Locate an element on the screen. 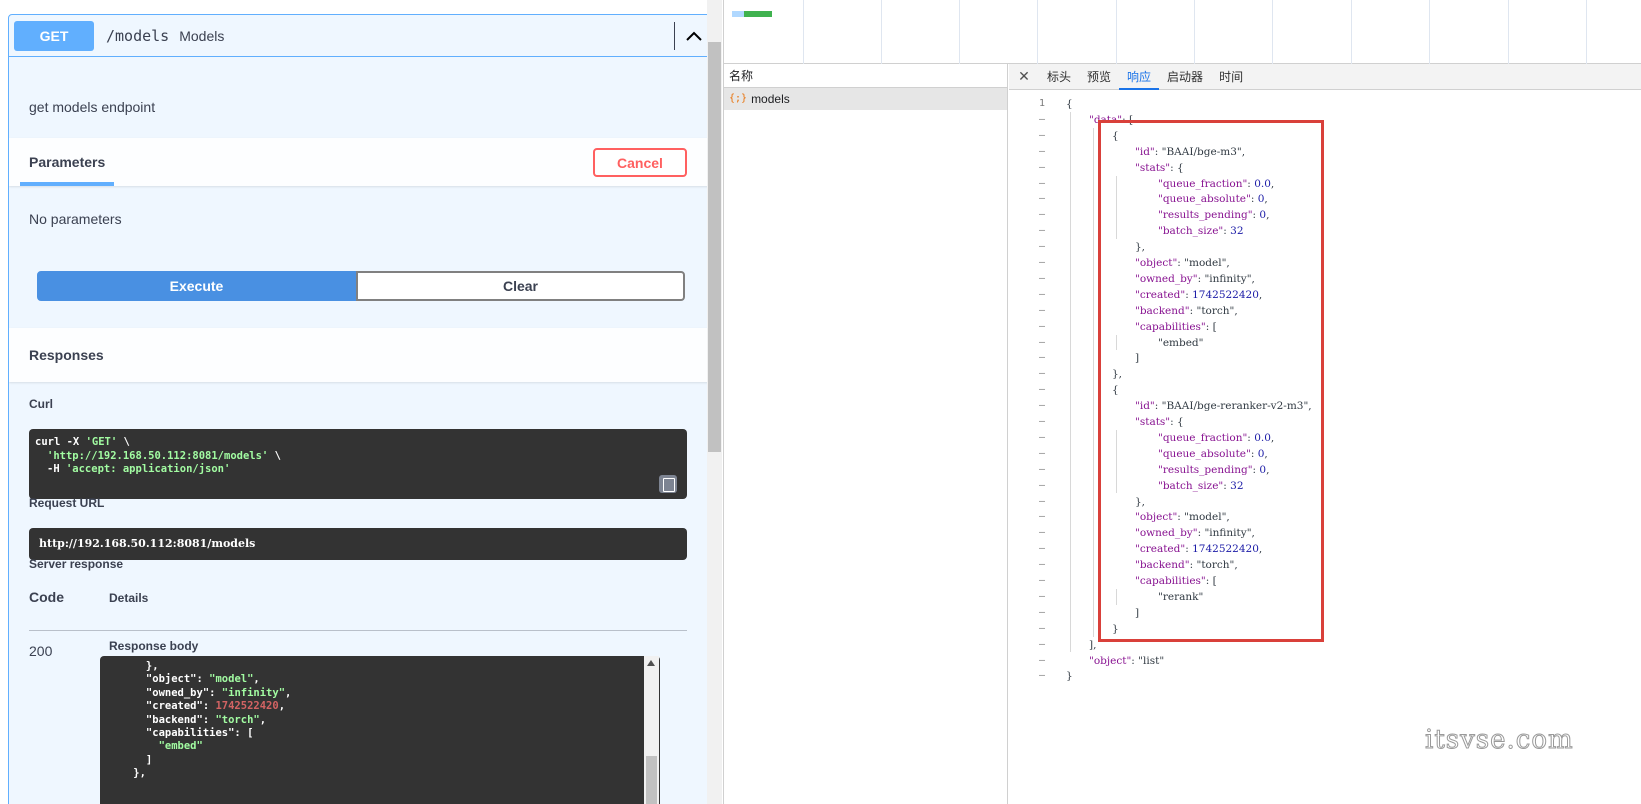 This screenshot has height=804, width=1641. json-line: – "object": "list" is located at coordinates (1325, 661).